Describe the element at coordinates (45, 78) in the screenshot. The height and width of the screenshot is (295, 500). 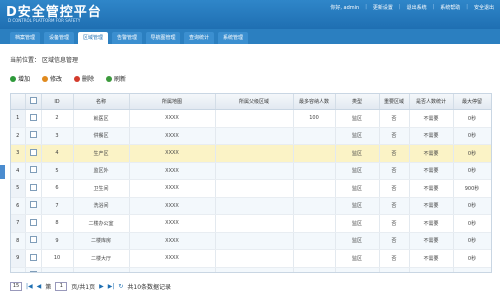
I see `edit-icon` at that location.